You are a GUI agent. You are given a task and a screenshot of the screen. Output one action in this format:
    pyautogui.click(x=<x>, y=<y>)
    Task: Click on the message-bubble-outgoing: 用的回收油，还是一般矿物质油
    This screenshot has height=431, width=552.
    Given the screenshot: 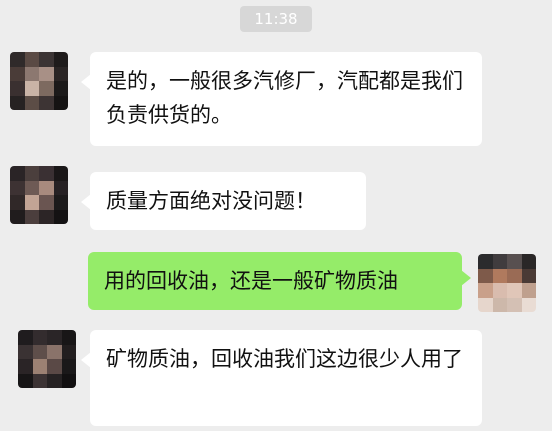 What is the action you would take?
    pyautogui.click(x=279, y=281)
    